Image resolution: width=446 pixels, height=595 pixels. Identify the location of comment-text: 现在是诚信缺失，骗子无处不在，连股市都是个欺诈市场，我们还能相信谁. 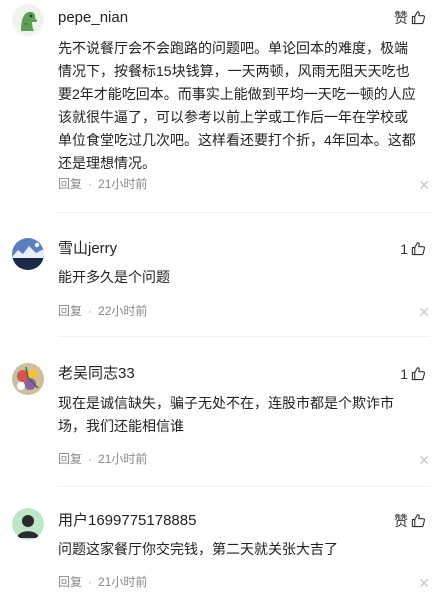
(226, 414).